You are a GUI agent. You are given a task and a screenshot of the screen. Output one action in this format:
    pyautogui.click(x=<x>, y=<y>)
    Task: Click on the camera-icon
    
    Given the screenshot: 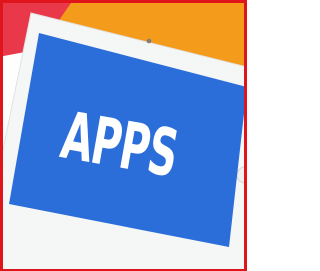 What is the action you would take?
    pyautogui.click(x=149, y=41)
    